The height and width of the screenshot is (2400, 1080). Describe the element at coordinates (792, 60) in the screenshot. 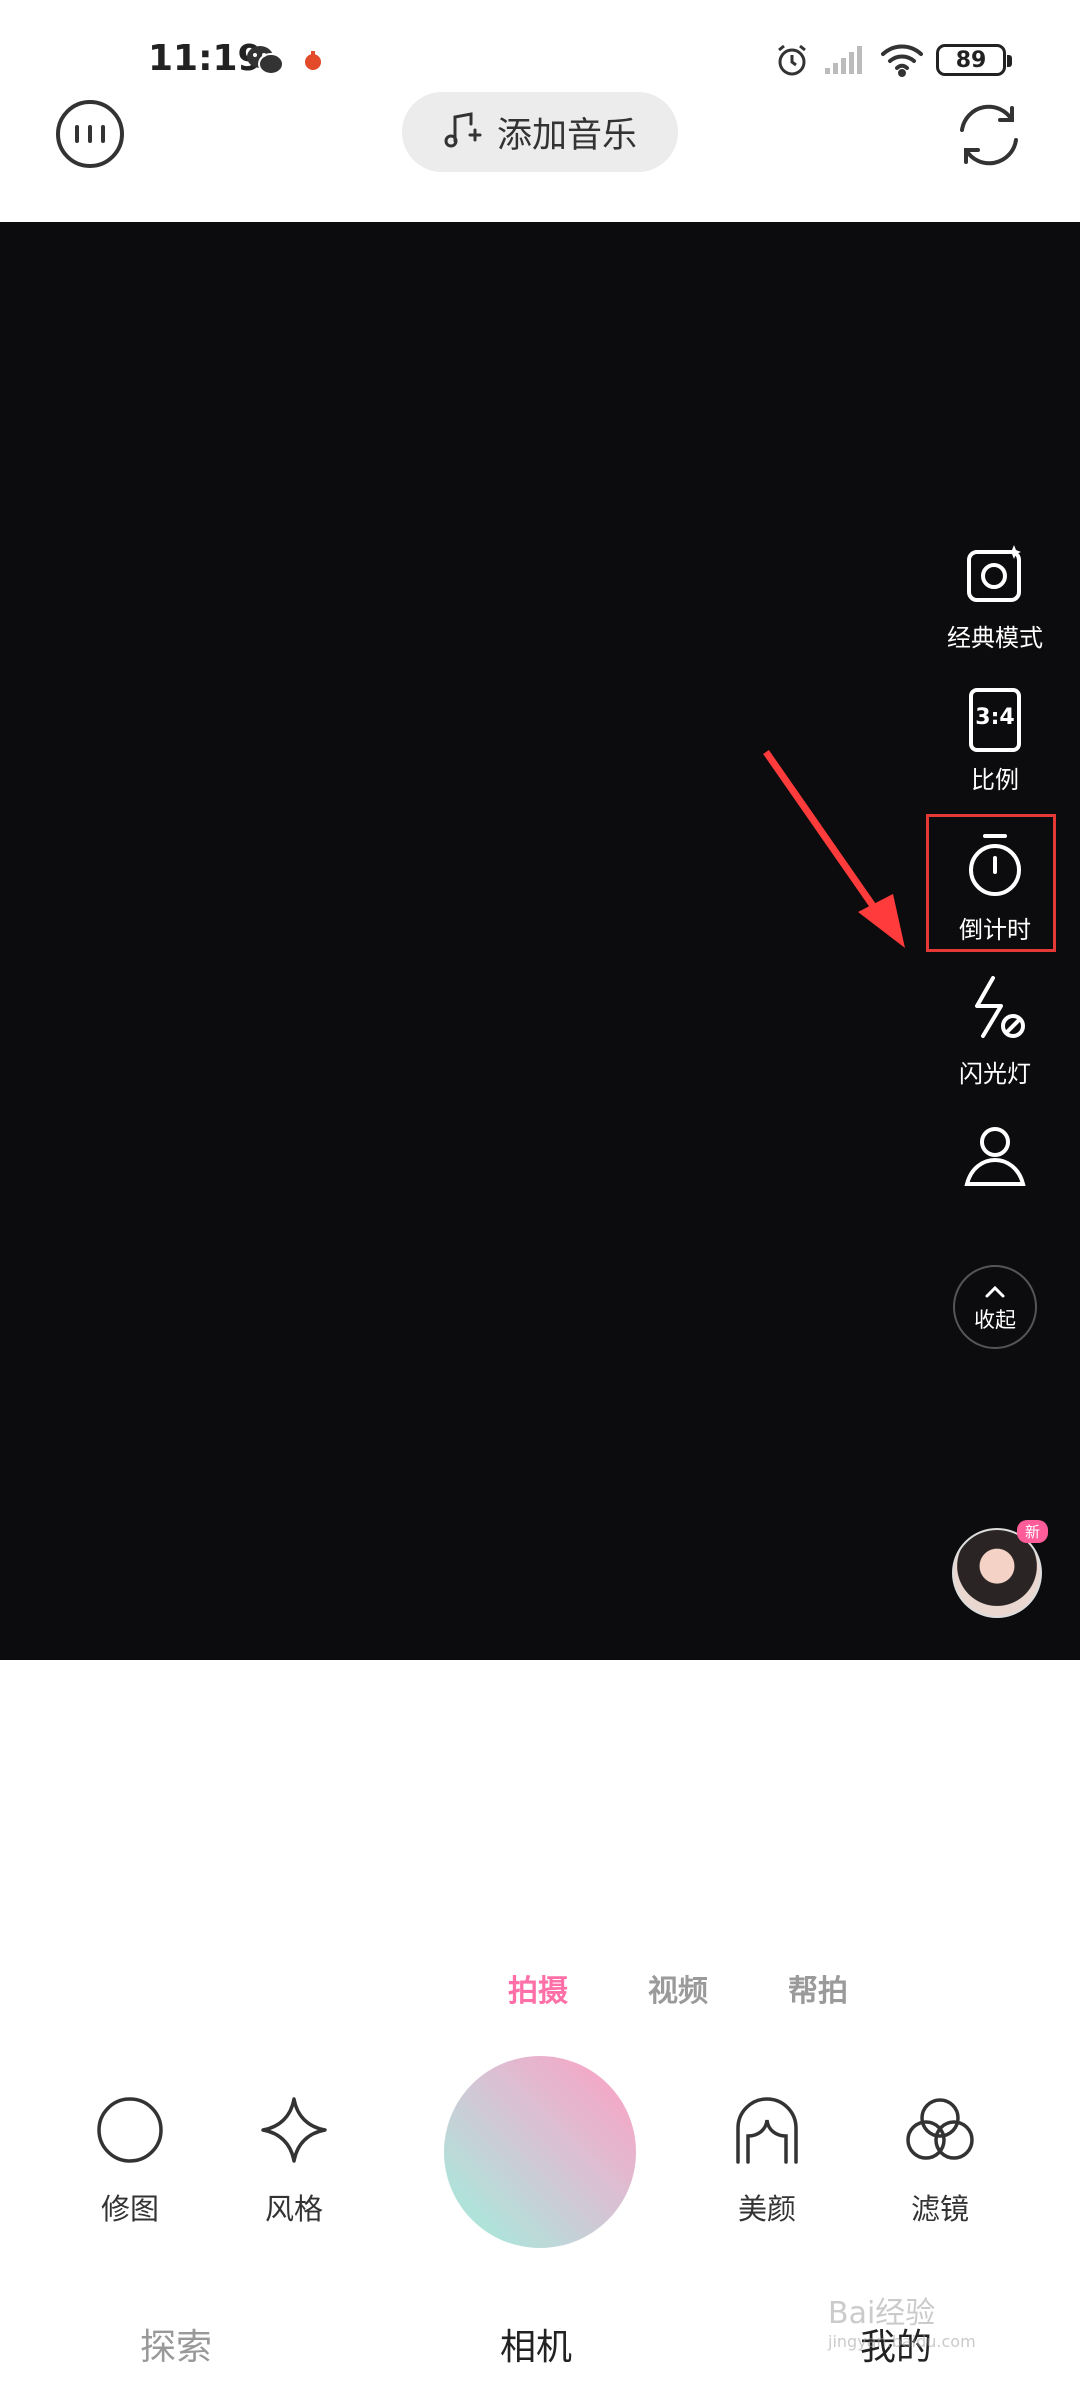

I see `alarm-icon` at that location.